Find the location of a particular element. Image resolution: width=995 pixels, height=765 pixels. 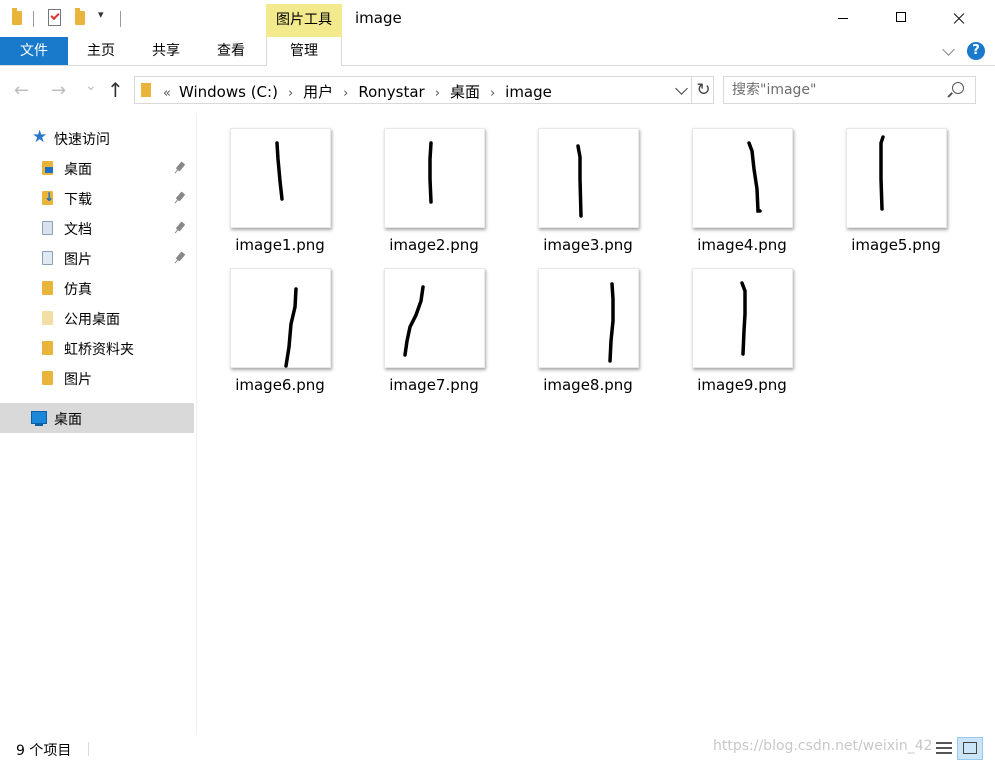

refresh-button: ↻ is located at coordinates (703, 90).